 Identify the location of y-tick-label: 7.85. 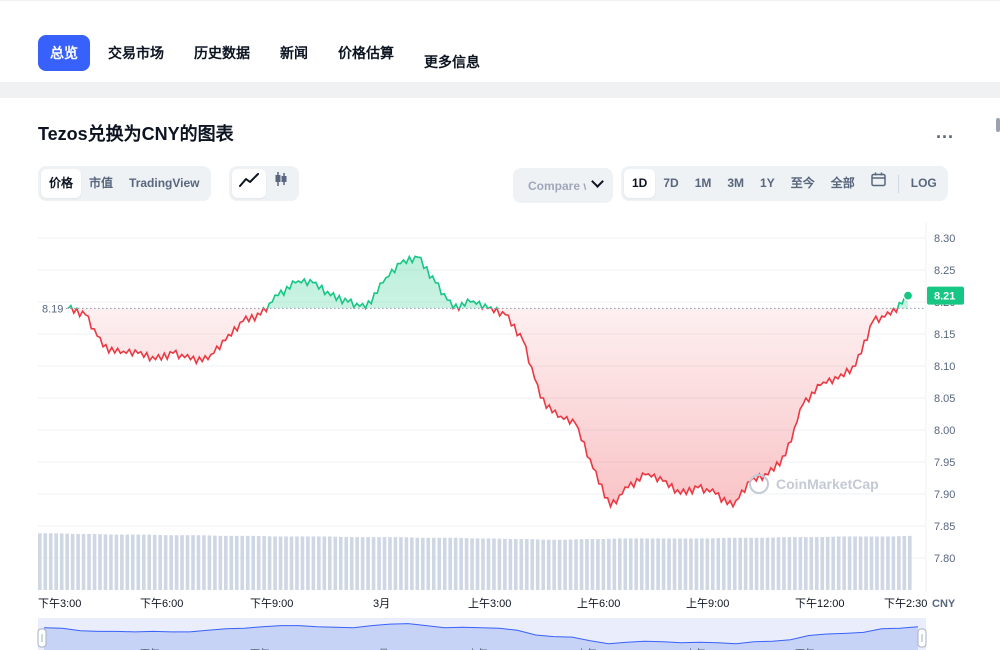
(944, 527).